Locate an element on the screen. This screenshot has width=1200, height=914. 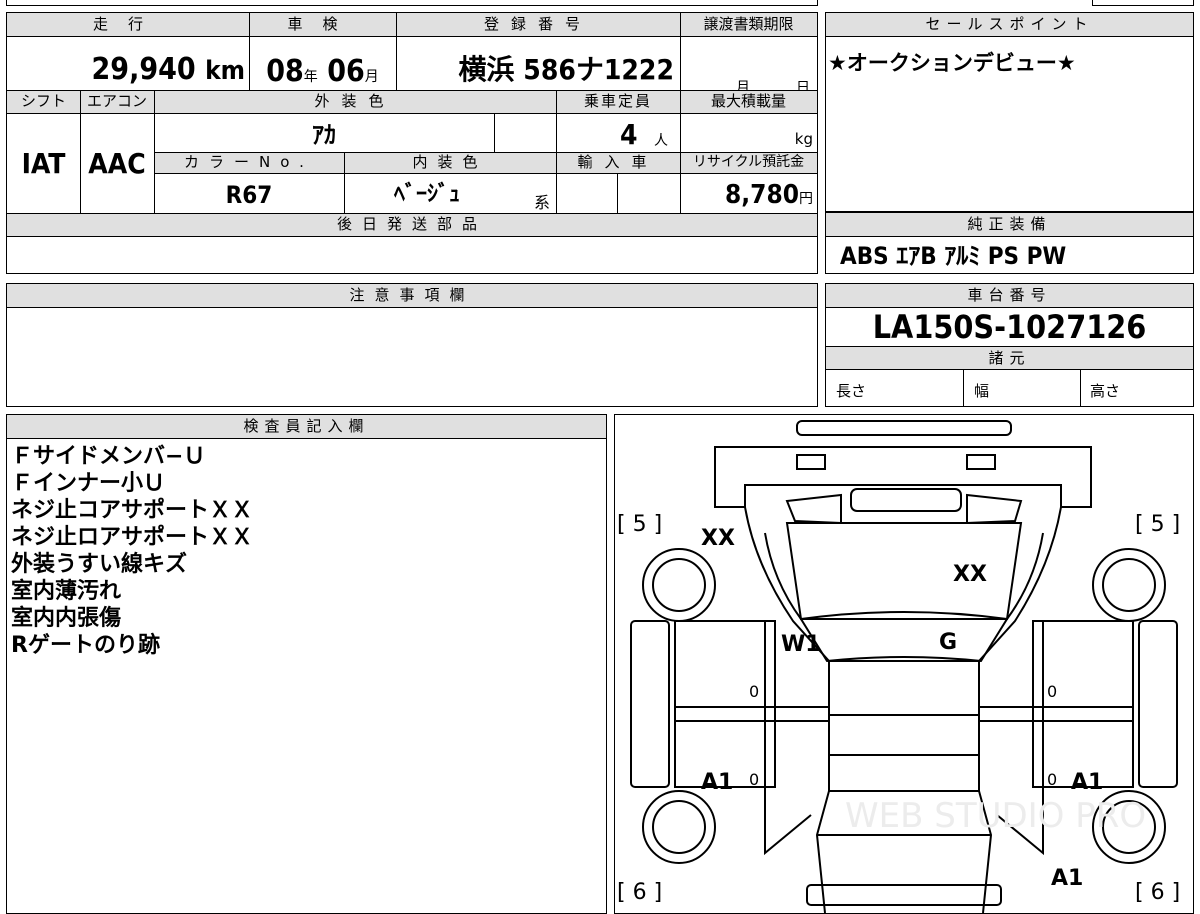
chassis-label: 車台番号 is located at coordinates (1009, 296).